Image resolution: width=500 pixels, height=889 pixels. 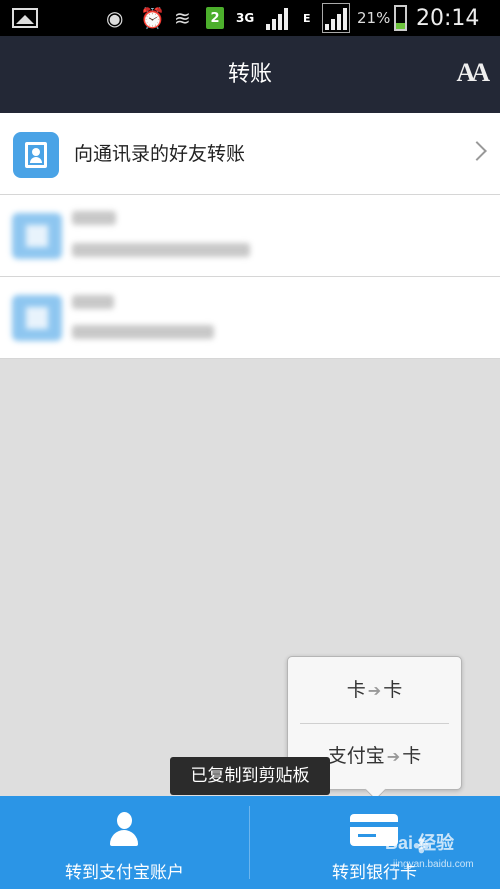 What do you see at coordinates (36, 155) in the screenshot?
I see `address-book-icon` at bounding box center [36, 155].